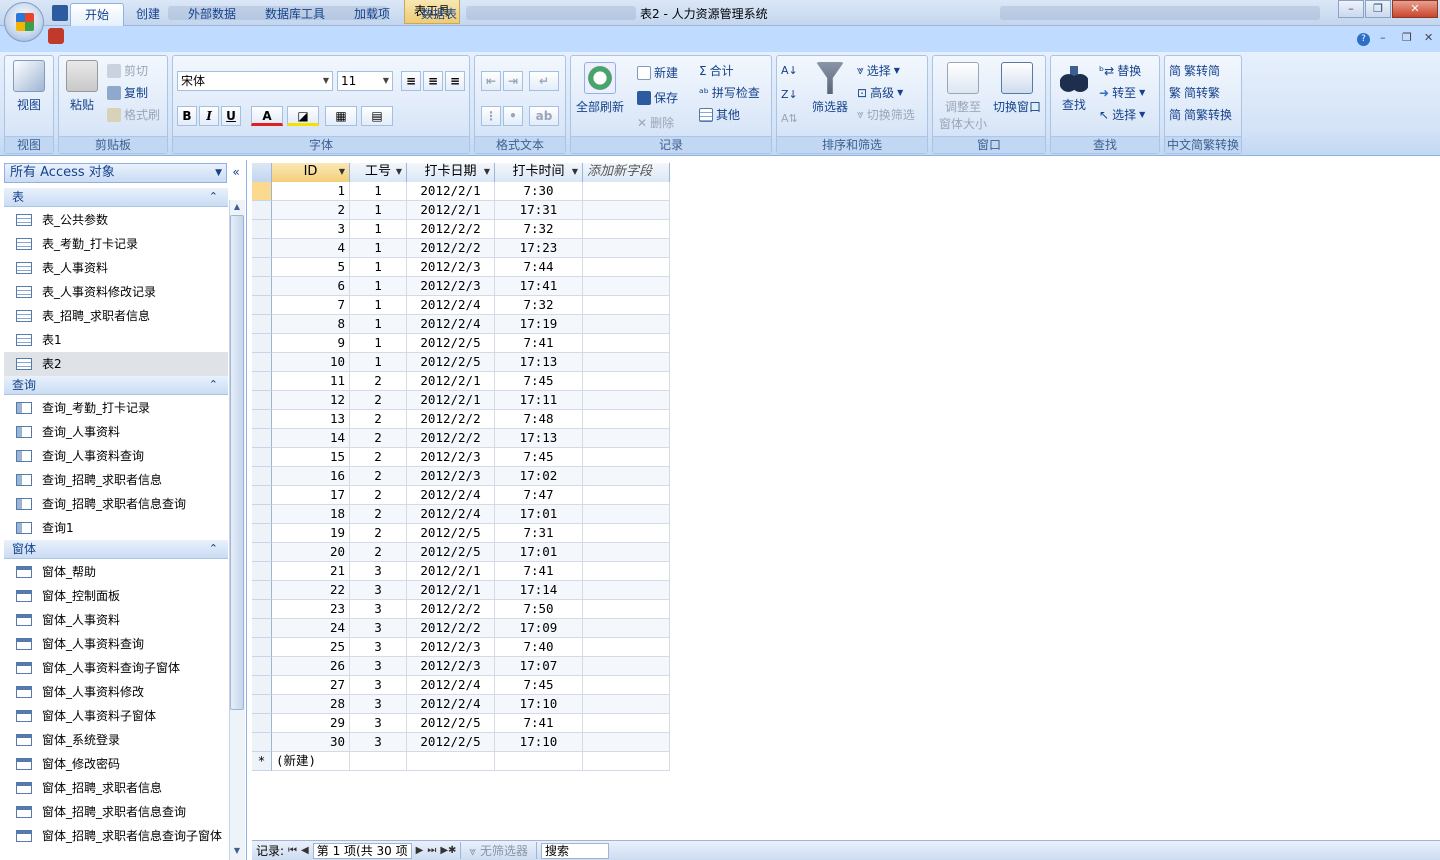  I want to click on office-button, so click(24, 22).